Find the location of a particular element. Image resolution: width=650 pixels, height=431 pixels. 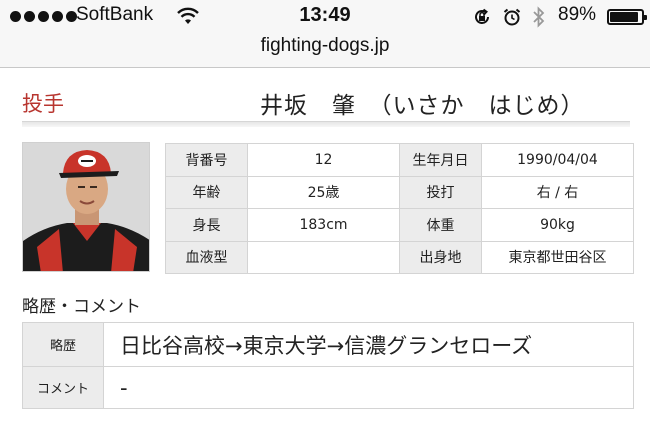

label-throws-bats: 投打 is located at coordinates (440, 192).